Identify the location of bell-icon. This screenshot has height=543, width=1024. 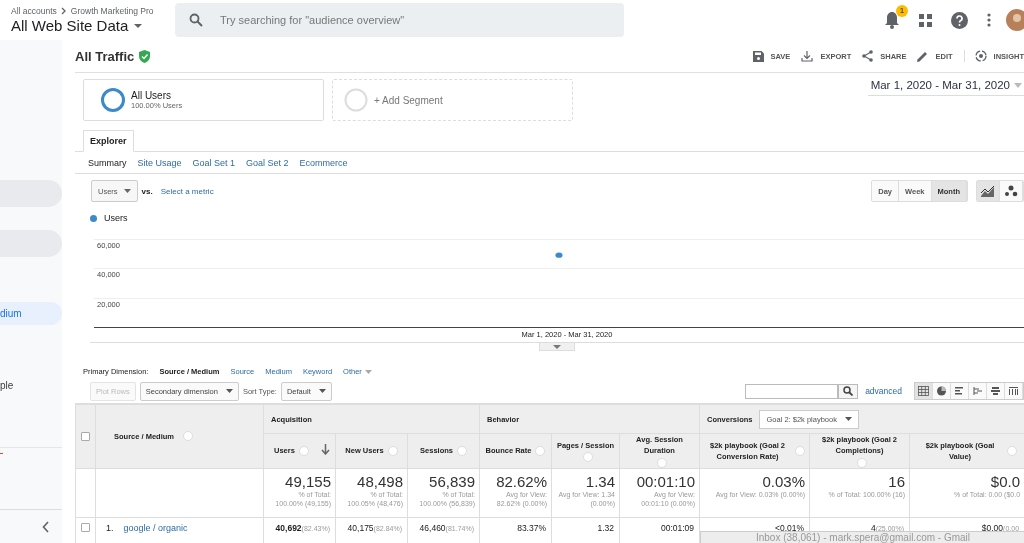
(892, 20).